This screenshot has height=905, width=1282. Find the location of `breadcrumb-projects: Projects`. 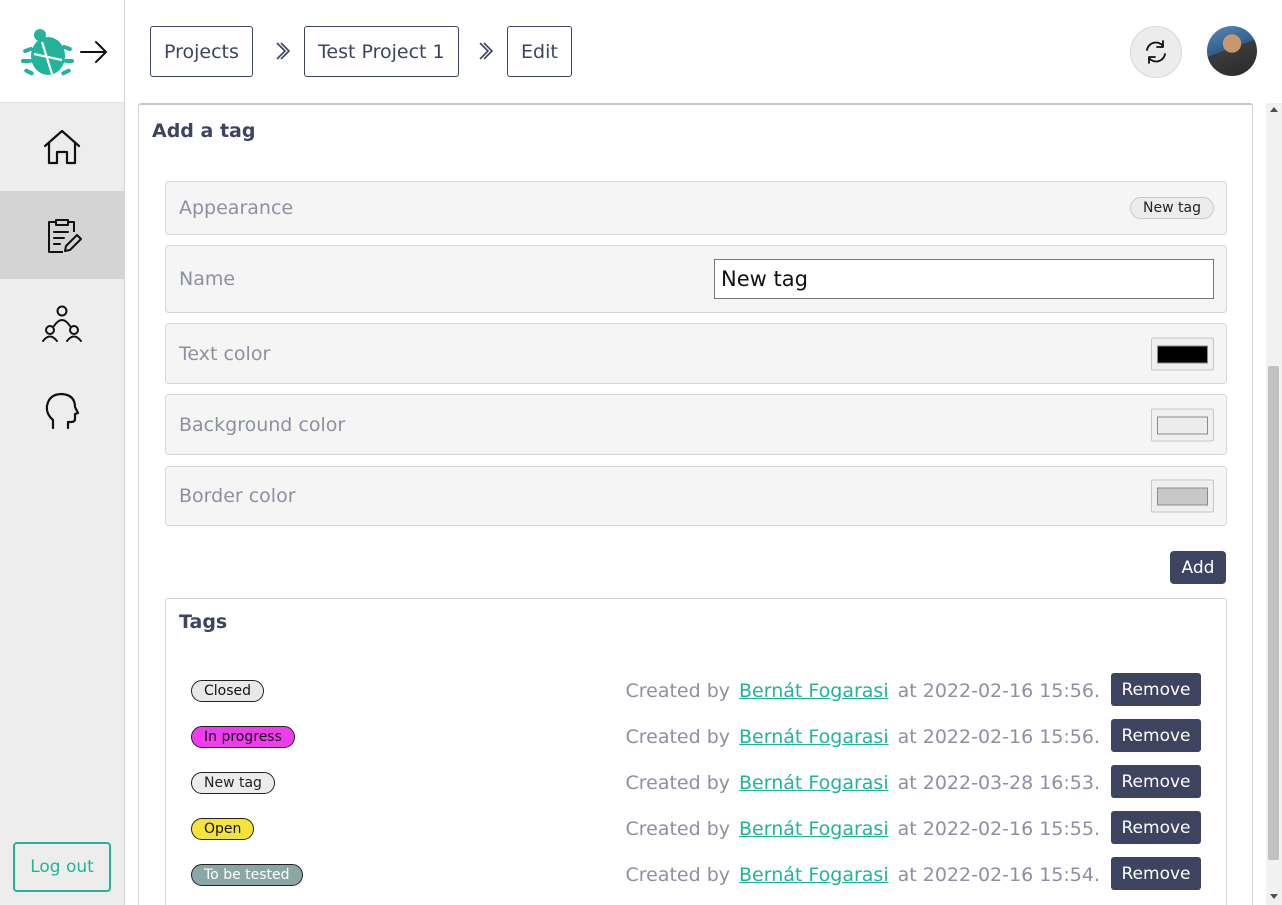

breadcrumb-projects: Projects is located at coordinates (201, 51).